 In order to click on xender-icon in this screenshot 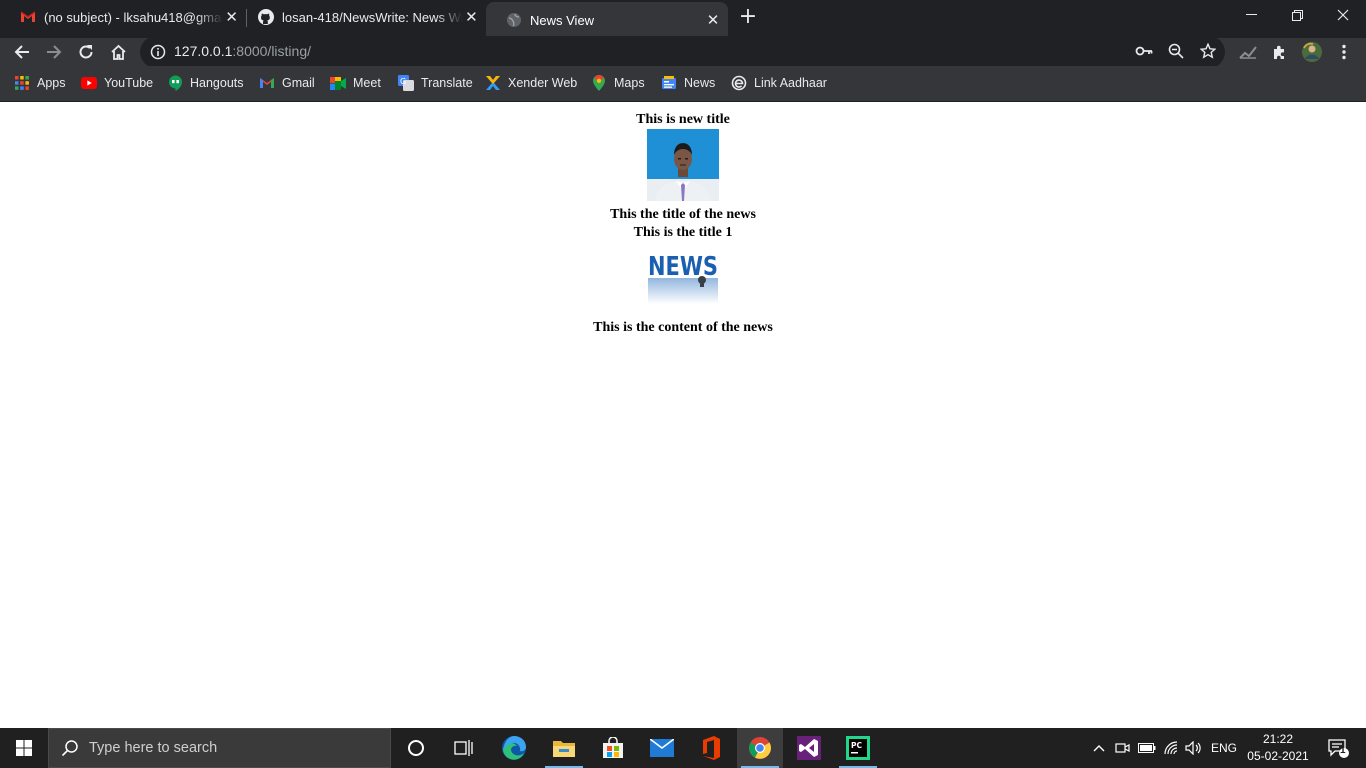, I will do `click(493, 83)`.